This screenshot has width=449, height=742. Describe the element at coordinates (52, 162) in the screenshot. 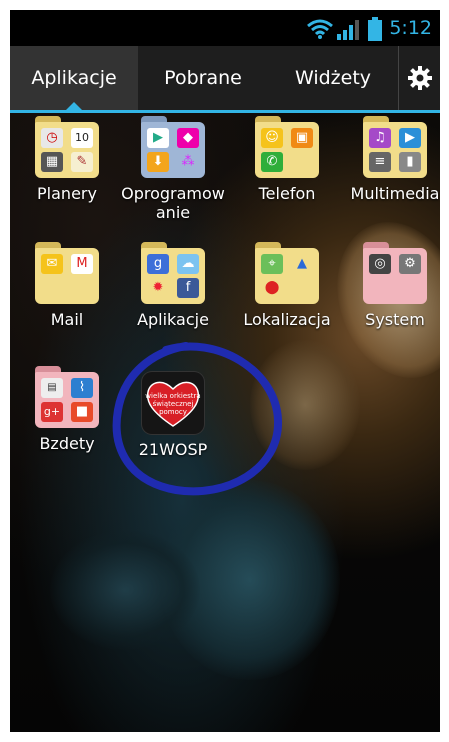

I see `calculator-icon: ▦` at that location.